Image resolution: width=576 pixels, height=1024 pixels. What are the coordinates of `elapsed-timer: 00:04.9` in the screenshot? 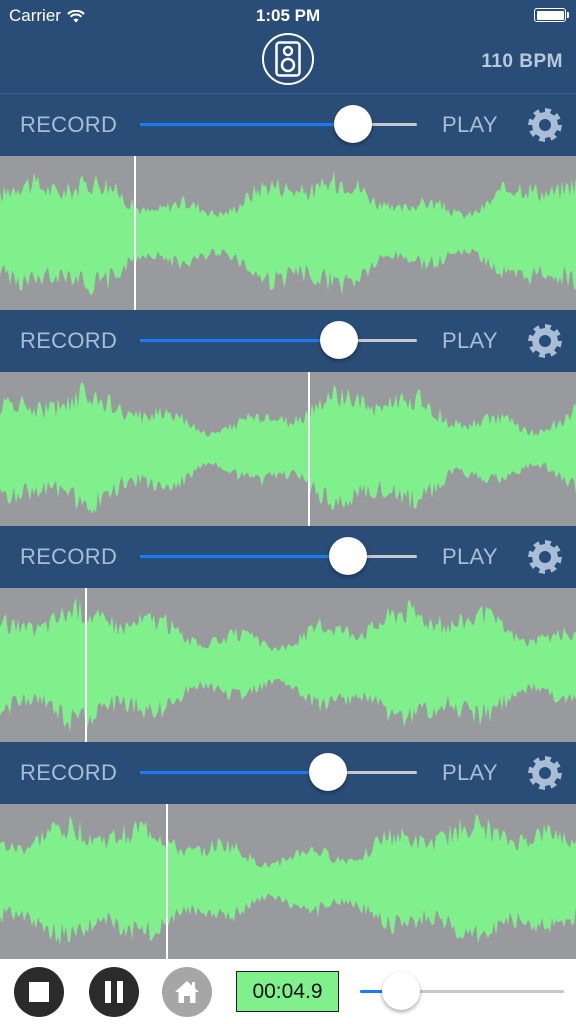 It's located at (287, 991).